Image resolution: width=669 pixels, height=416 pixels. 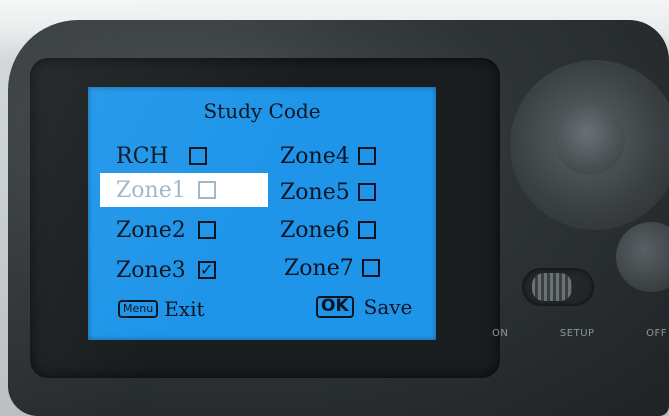 What do you see at coordinates (388, 307) in the screenshot?
I see `save-label: Save` at bounding box center [388, 307].